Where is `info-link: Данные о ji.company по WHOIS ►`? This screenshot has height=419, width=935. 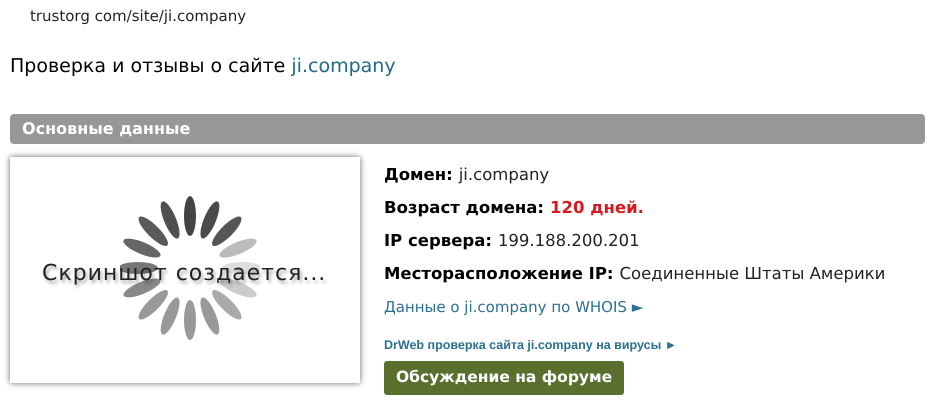
info-link: Данные о ji.company по WHOIS ► is located at coordinates (514, 307).